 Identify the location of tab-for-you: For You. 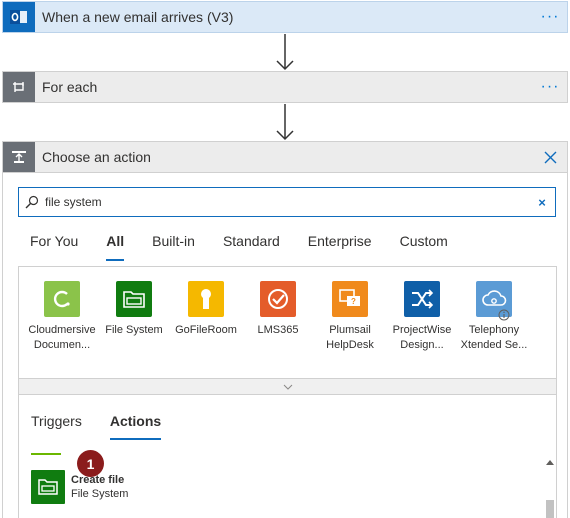
(54, 248).